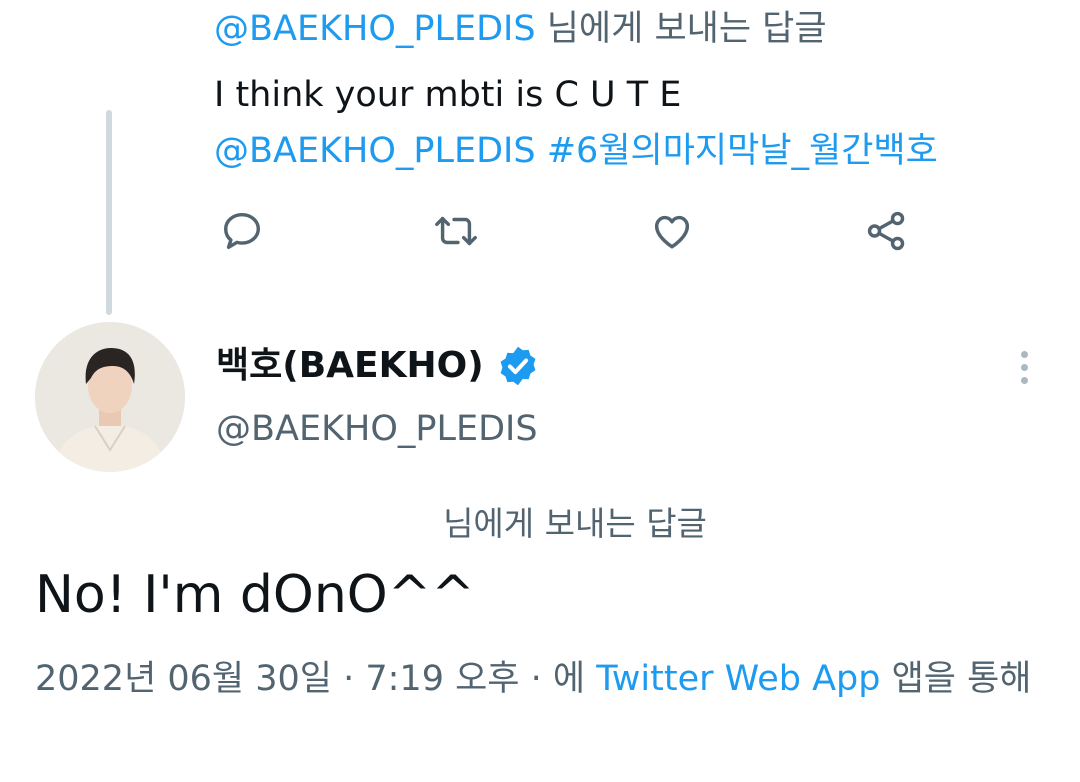 The height and width of the screenshot is (782, 1080). I want to click on share-button, so click(887, 231).